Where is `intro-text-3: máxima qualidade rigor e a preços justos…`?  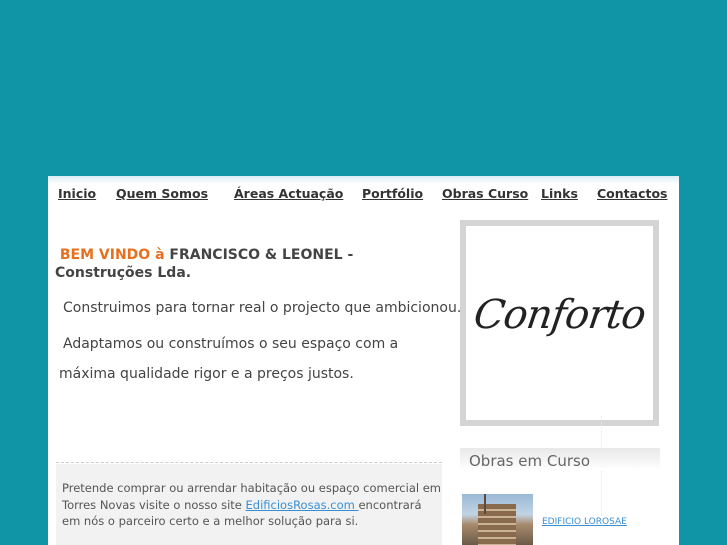 intro-text-3: máxima qualidade rigor e a preços justos… is located at coordinates (206, 374).